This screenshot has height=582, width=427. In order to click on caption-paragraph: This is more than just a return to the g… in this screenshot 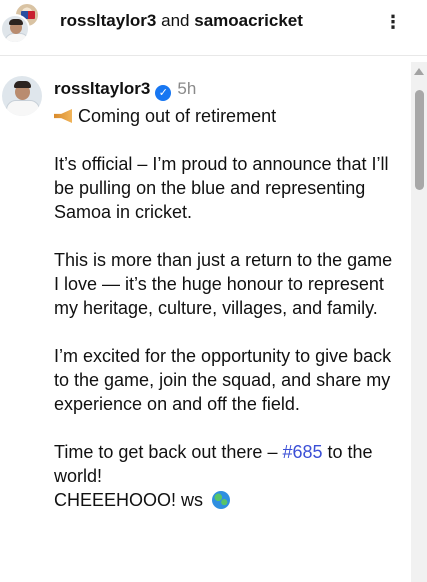, I will do `click(223, 284)`.